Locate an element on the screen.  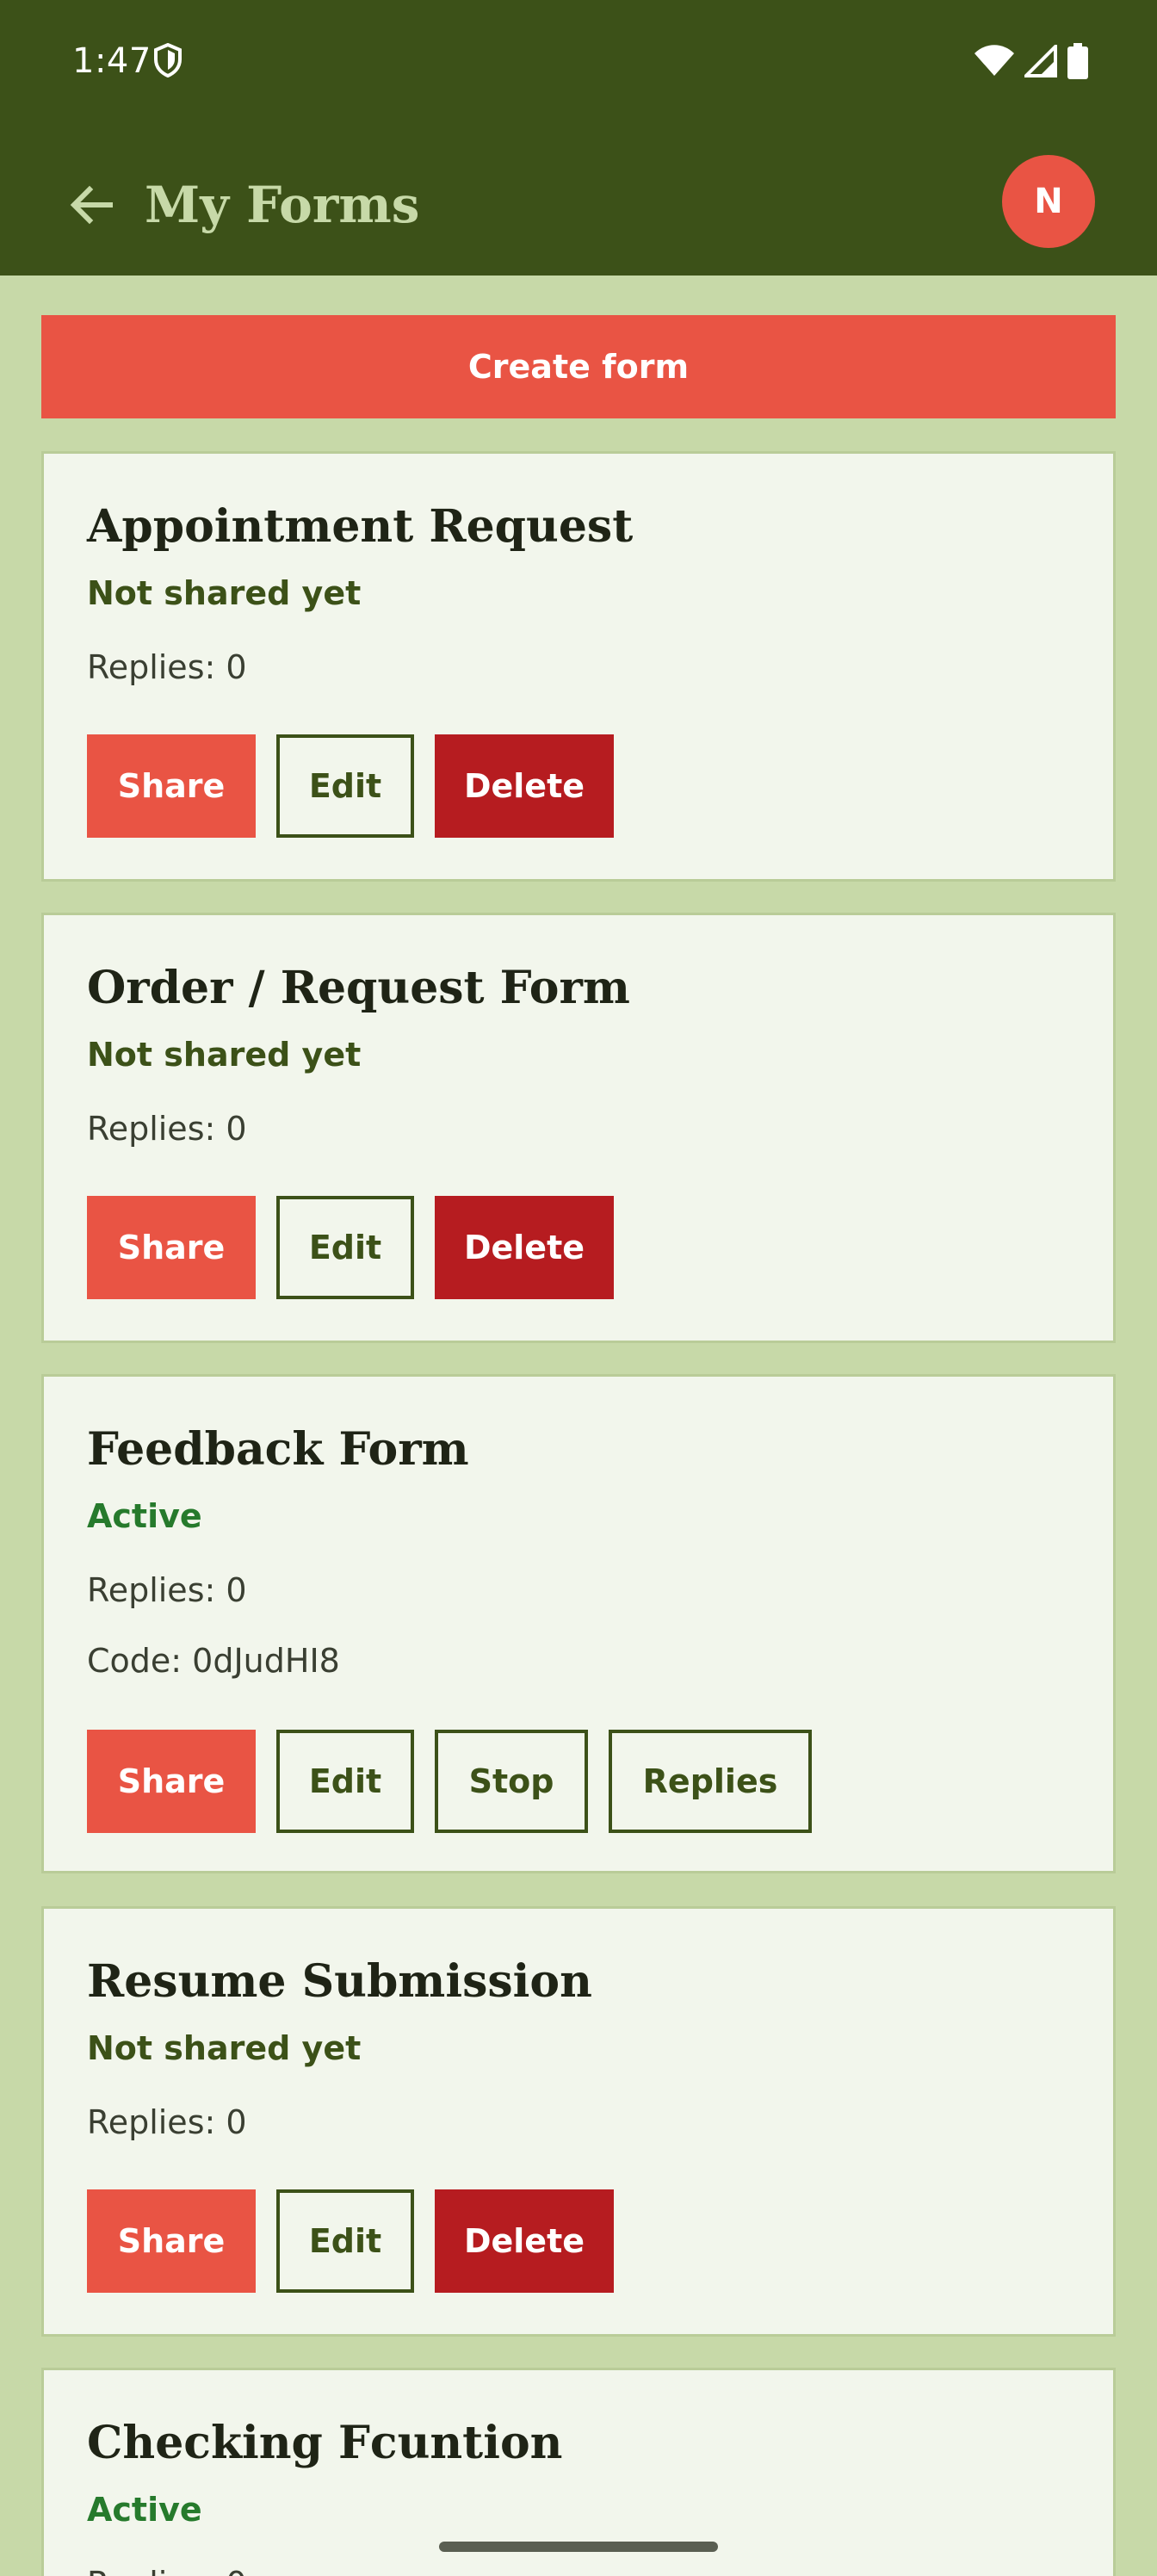
form-title: Feedback Form is located at coordinates (278, 1450).